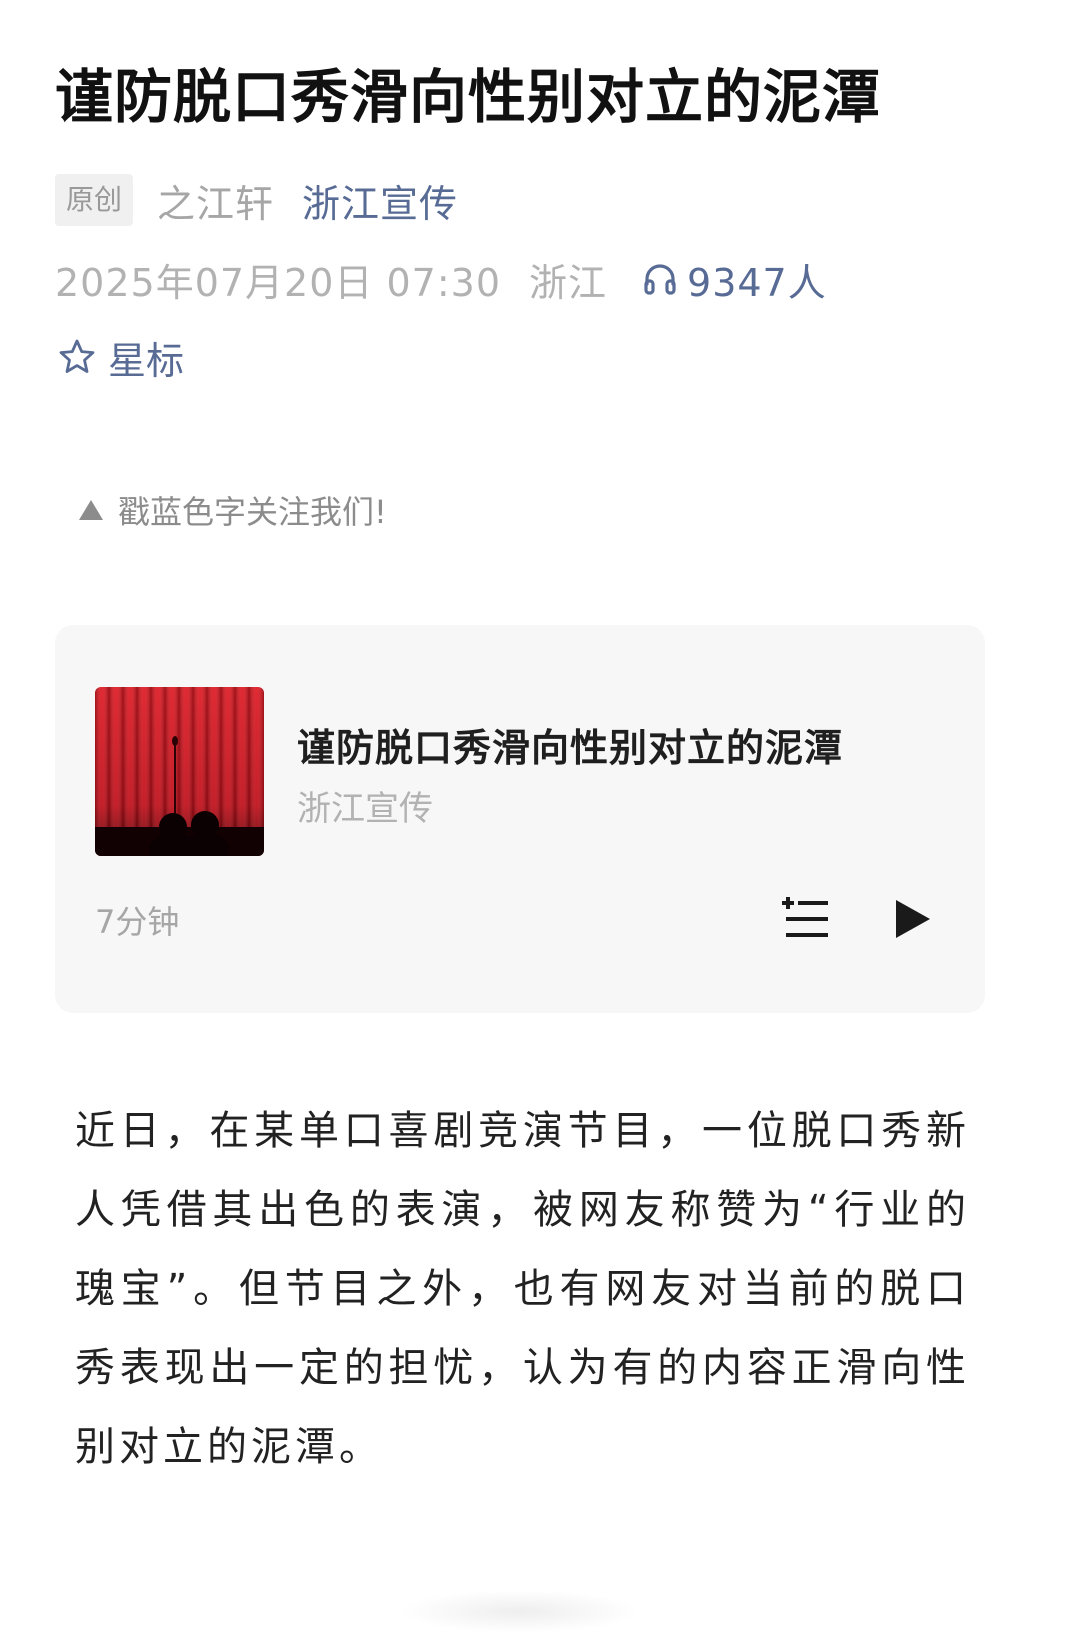  I want to click on bottom-fade-decoration, so click(520, 1611).